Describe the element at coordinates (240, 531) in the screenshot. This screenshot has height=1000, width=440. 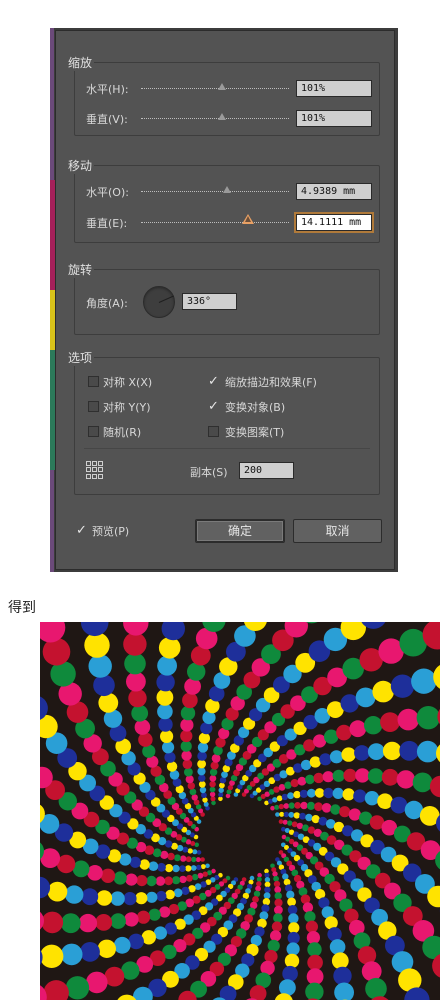
I see `ok-button: 确定` at that location.